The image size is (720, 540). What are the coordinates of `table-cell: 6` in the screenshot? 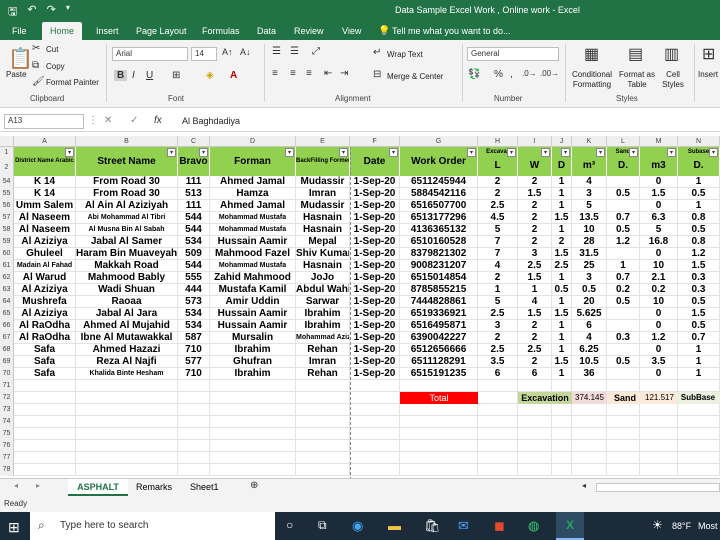 It's located at (535, 374).